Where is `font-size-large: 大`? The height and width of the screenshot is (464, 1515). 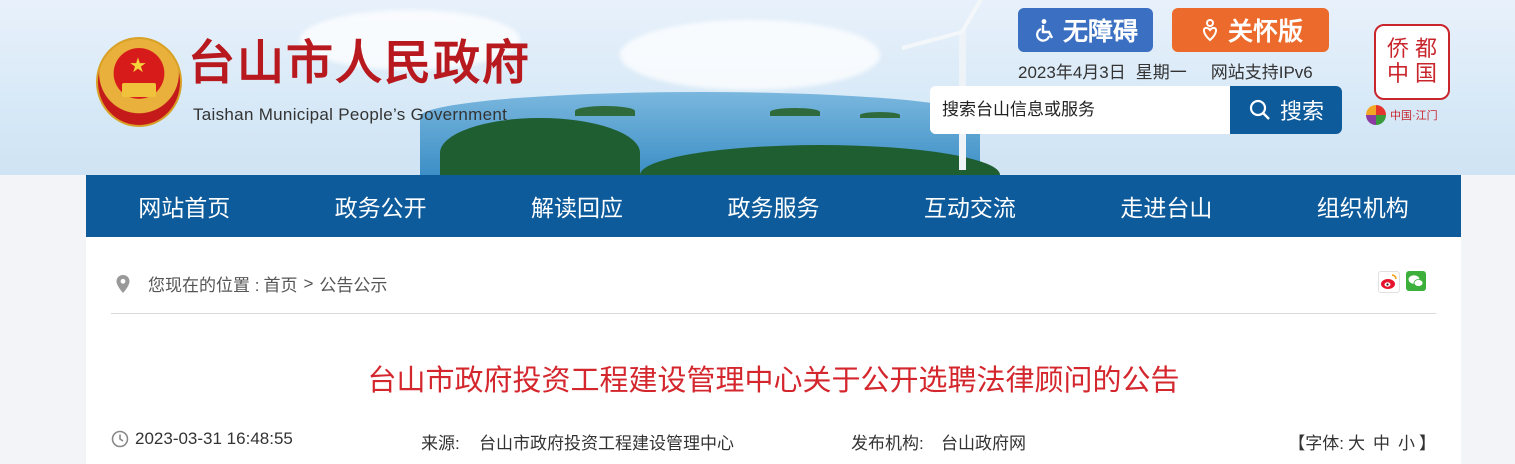 font-size-large: 大 is located at coordinates (1356, 443).